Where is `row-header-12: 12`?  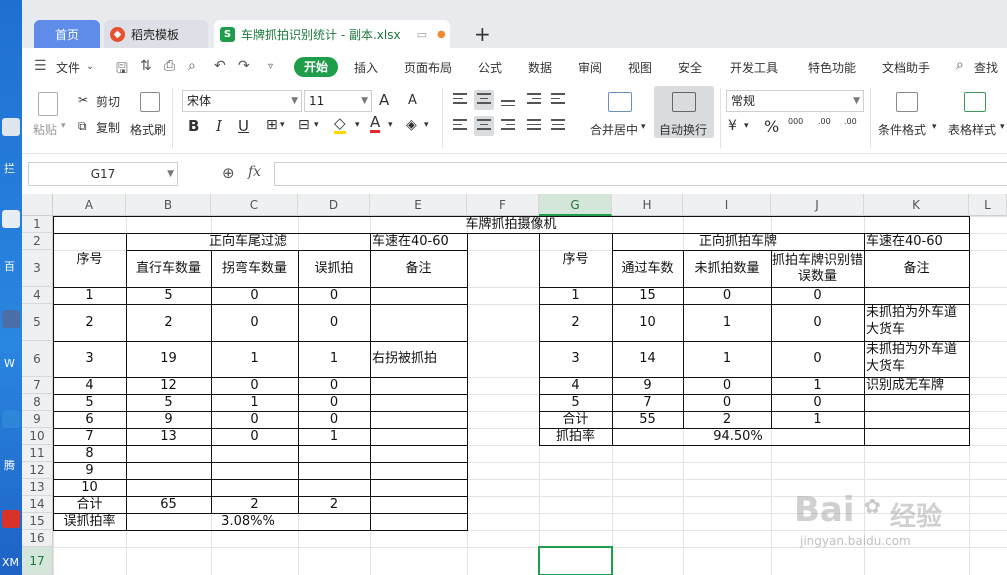
row-header-12: 12 is located at coordinates (37, 470).